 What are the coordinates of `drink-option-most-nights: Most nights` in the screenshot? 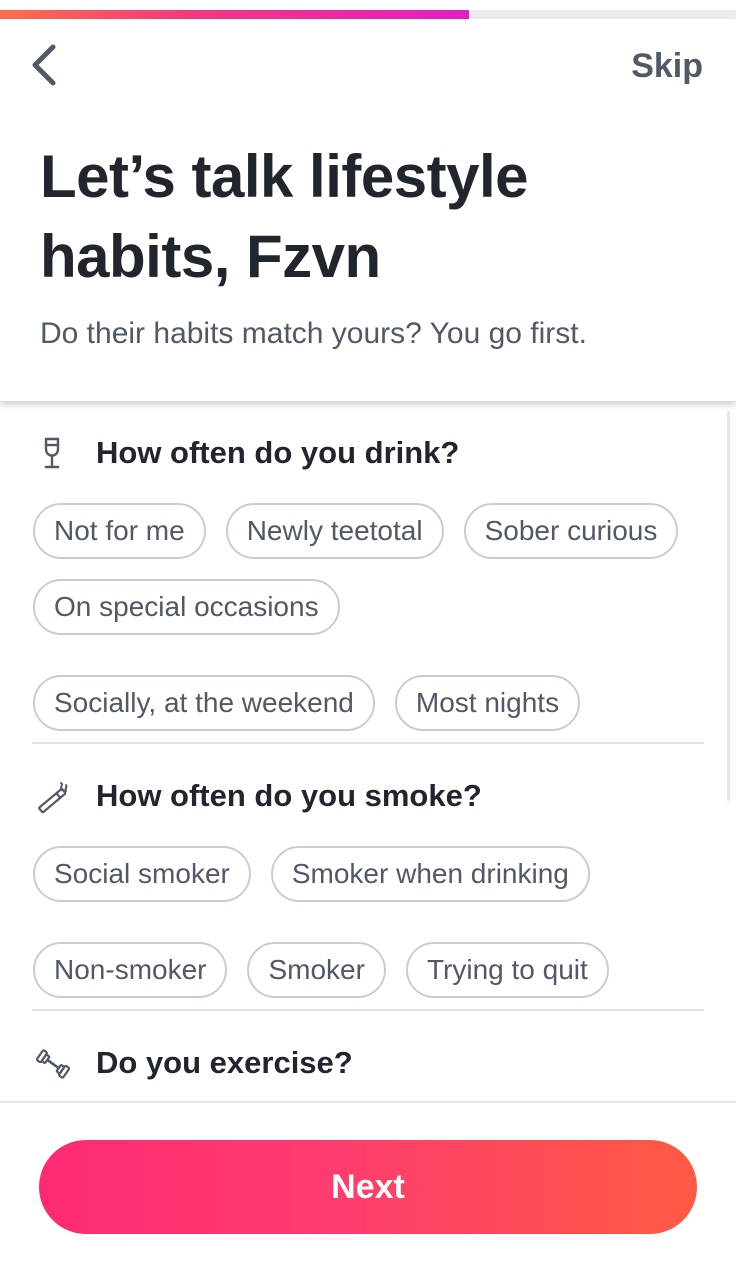 It's located at (487, 703).